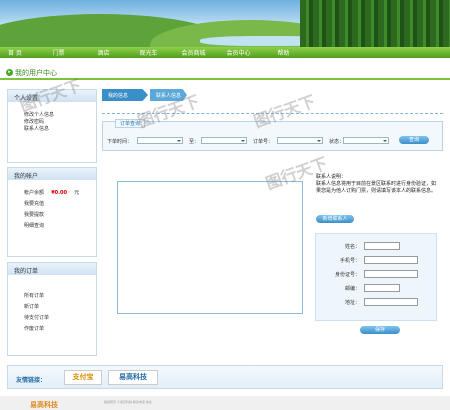 This screenshot has height=410, width=450. I want to click on zip-input, so click(382, 288).